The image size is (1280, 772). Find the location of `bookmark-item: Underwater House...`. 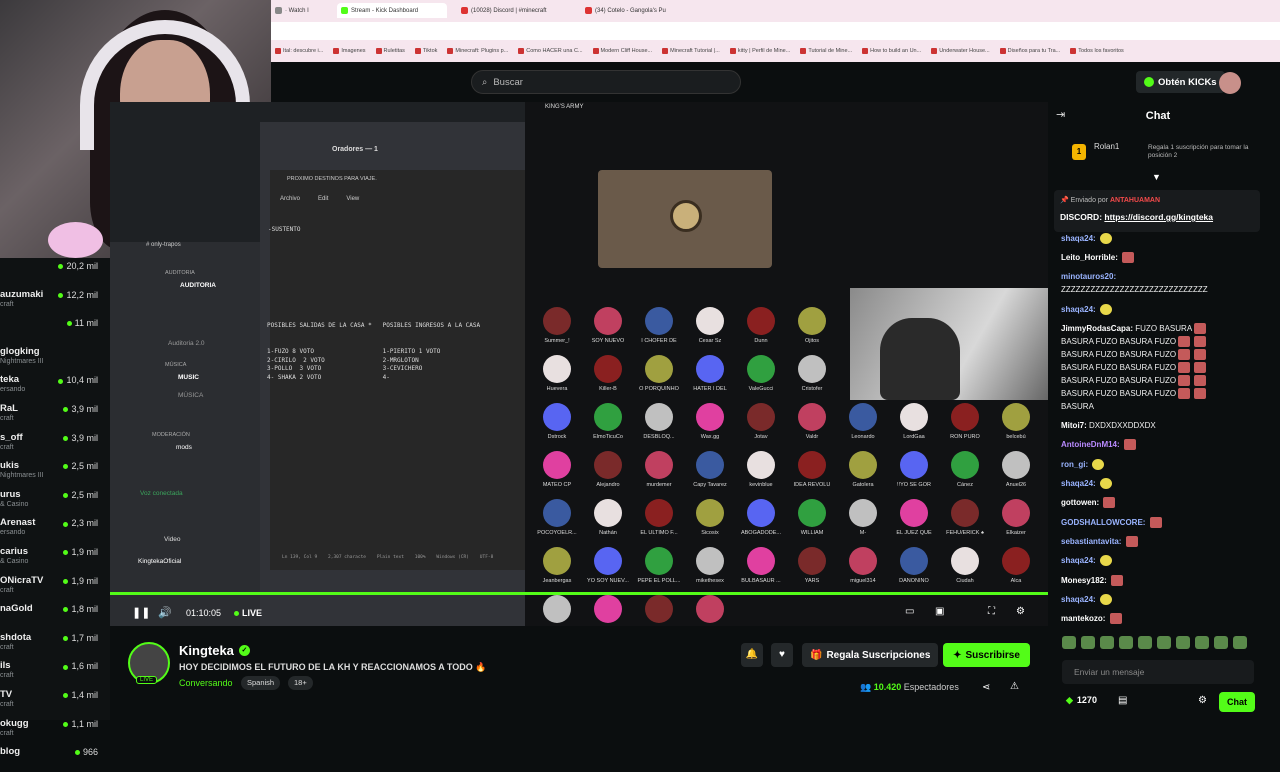

bookmark-item: Underwater House... is located at coordinates (960, 51).